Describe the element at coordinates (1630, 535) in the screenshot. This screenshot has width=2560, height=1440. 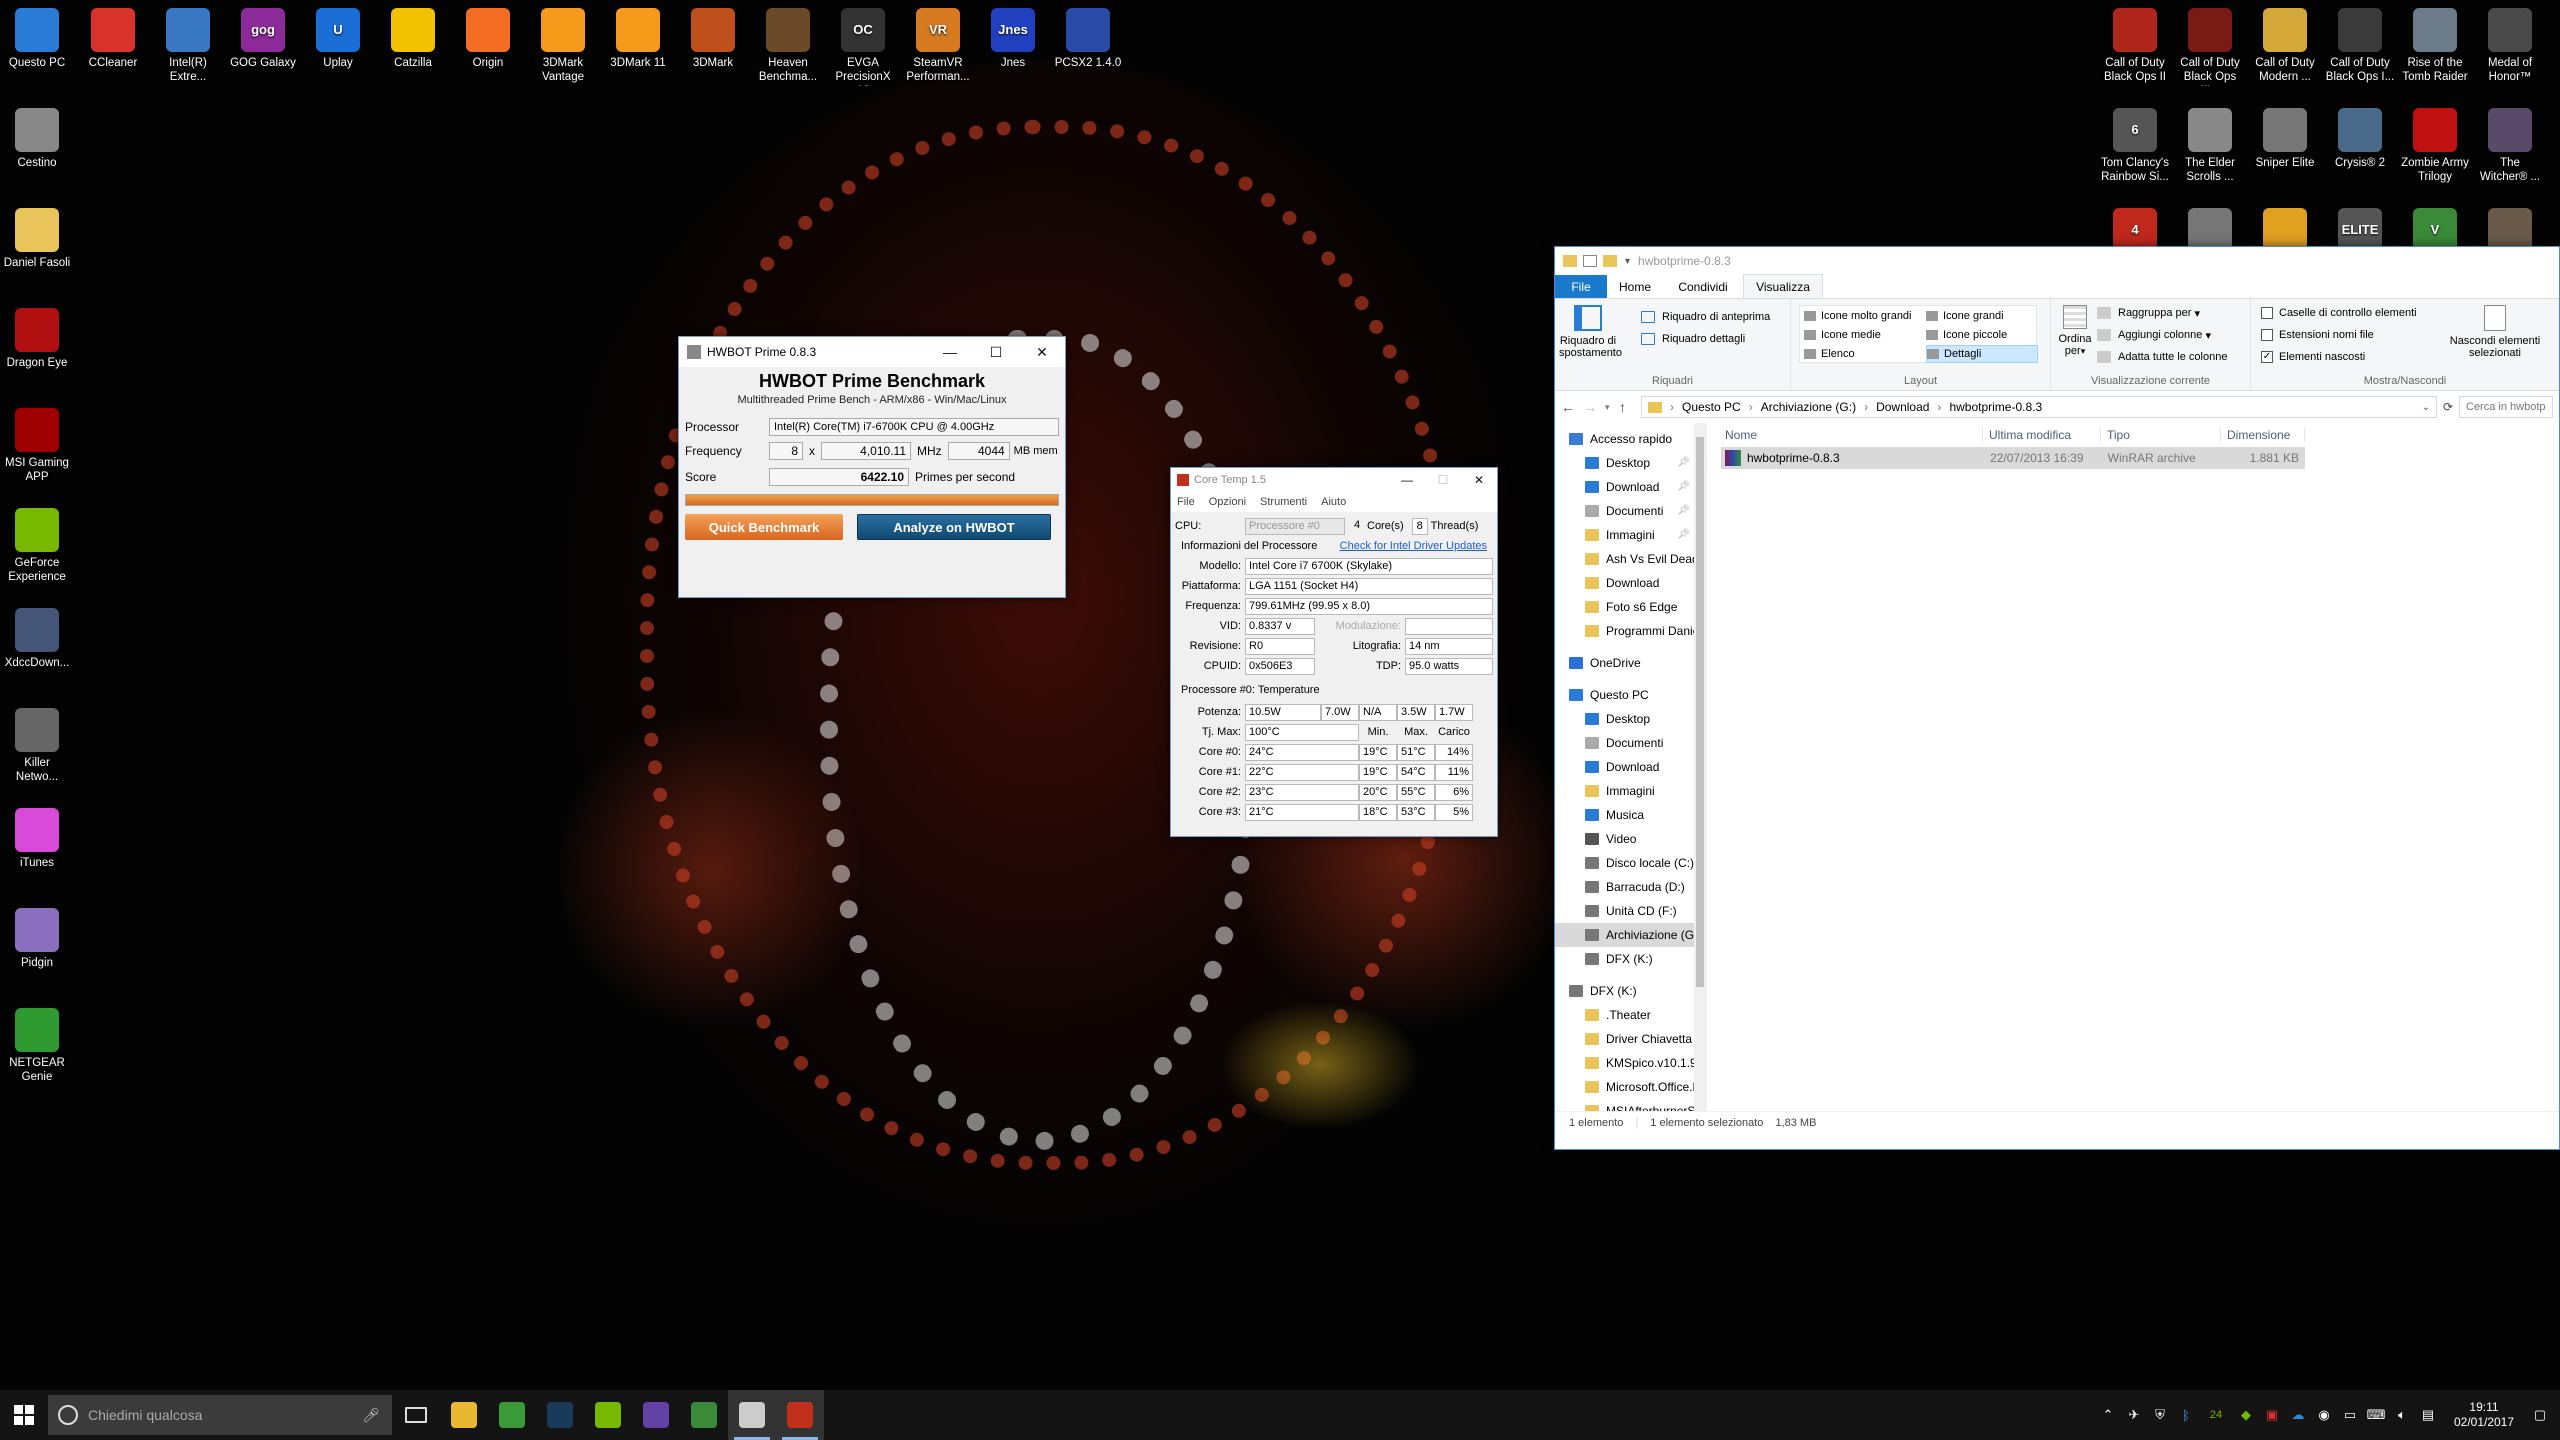
I see `nav-item: Immagini 📌︎` at that location.